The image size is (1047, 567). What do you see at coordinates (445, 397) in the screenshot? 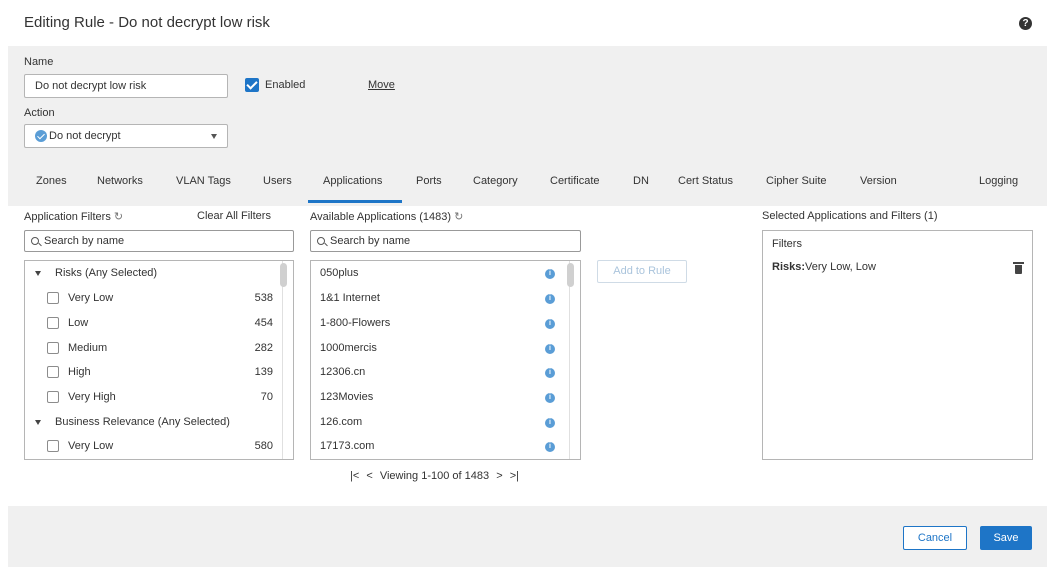
I see `application-row: 123Movies i` at bounding box center [445, 397].